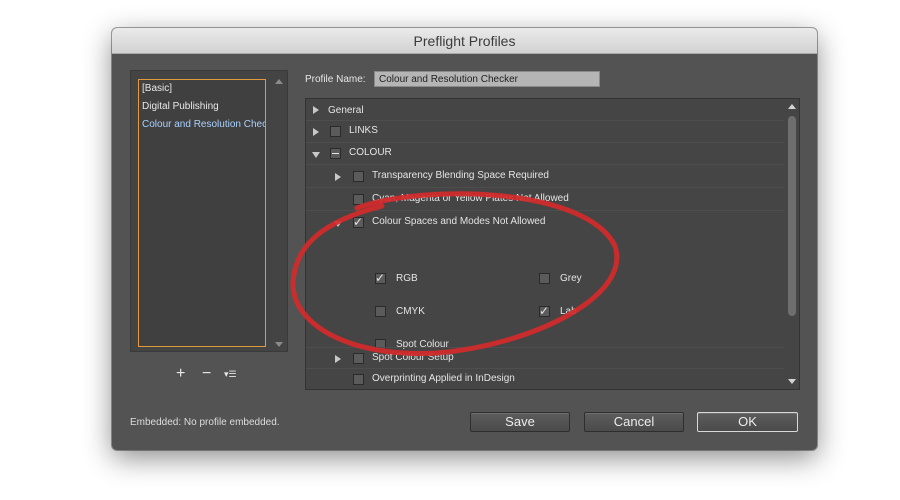  What do you see at coordinates (455, 273) in the screenshot?
I see `red-ellipse-annotation` at bounding box center [455, 273].